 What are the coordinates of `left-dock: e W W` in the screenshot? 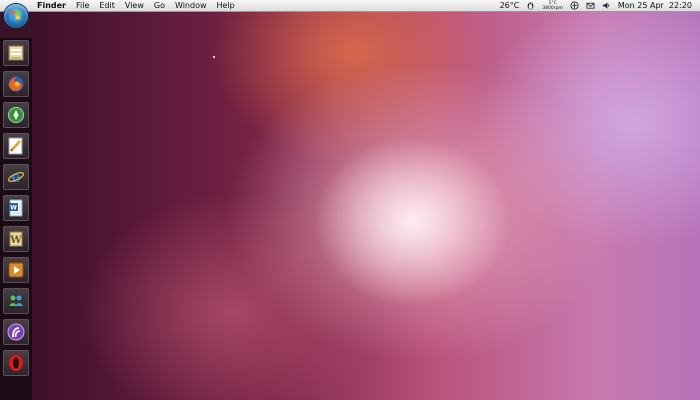 It's located at (16, 219).